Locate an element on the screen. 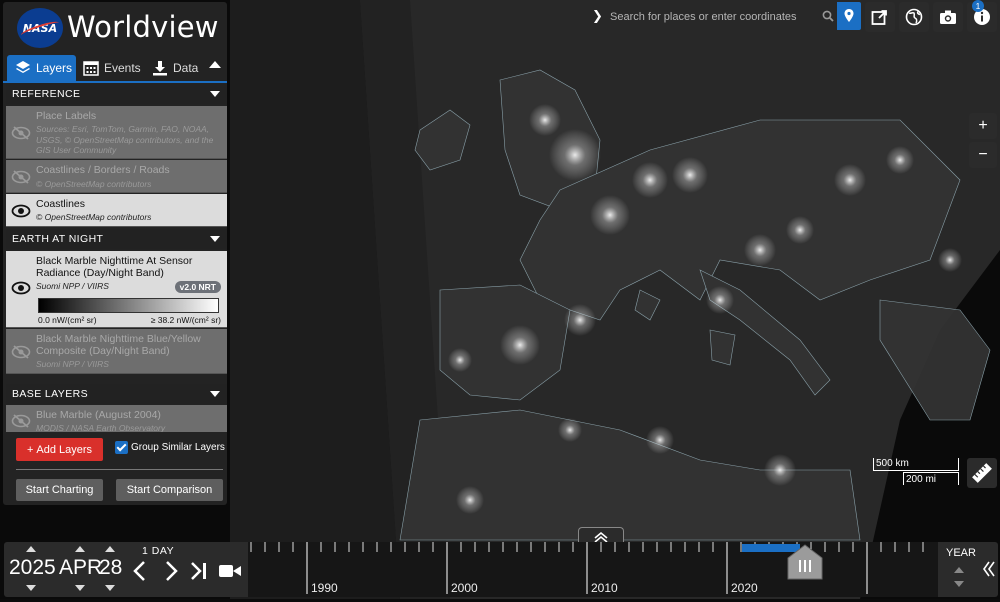 This screenshot has width=1000, height=602. app-title: Worldview is located at coordinates (143, 27).